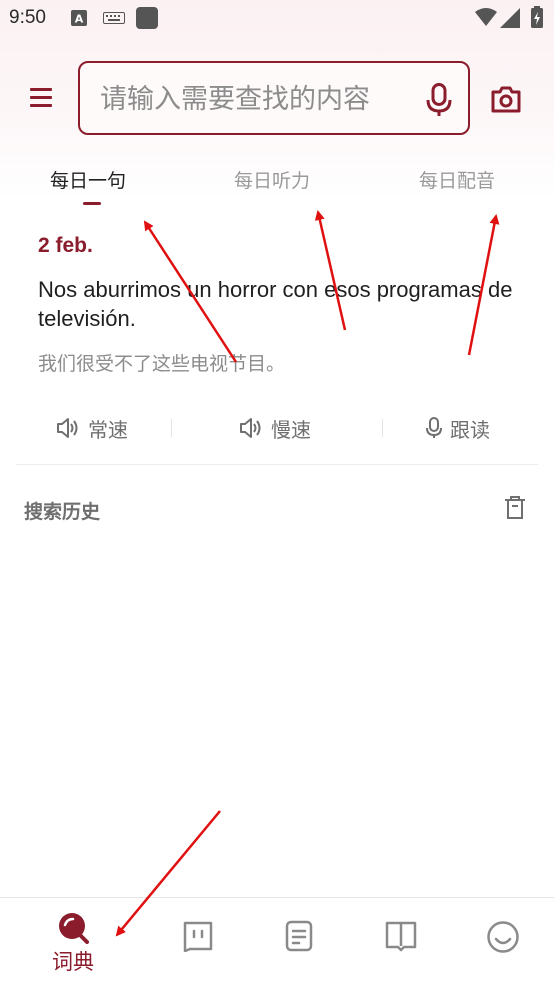 The height and width of the screenshot is (984, 554). I want to click on wifi-icon, so click(486, 17).